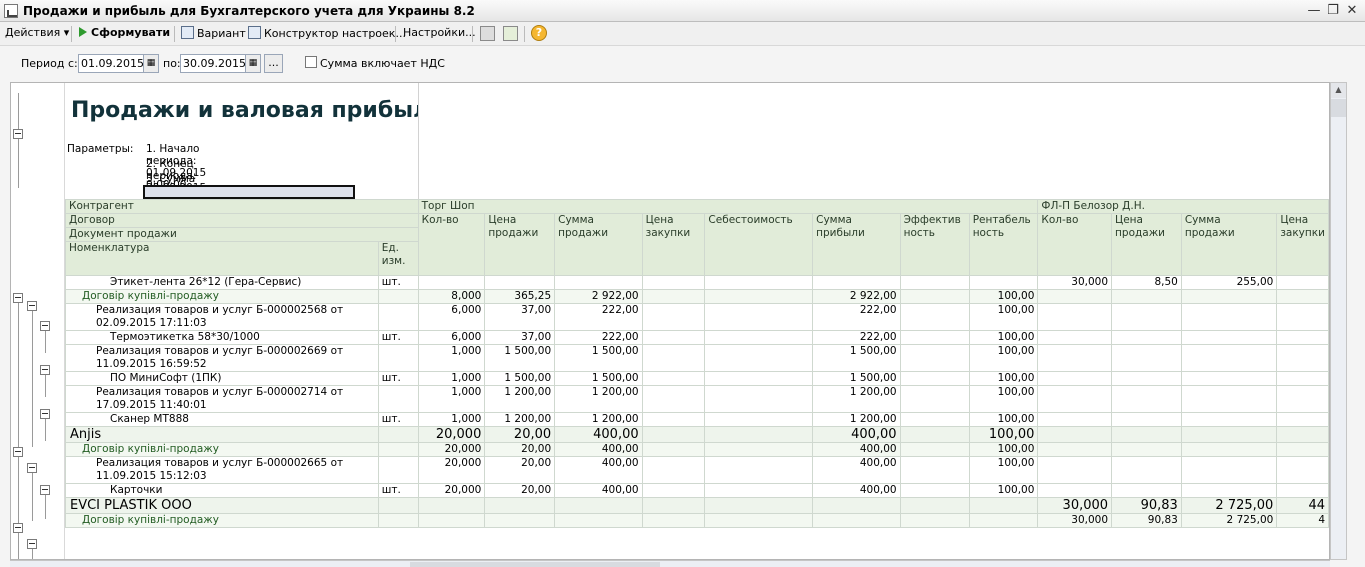  I want to click on item-row: Карточки шт. 20,000 20,00 400,00 400,00 100,00, so click(697, 490).